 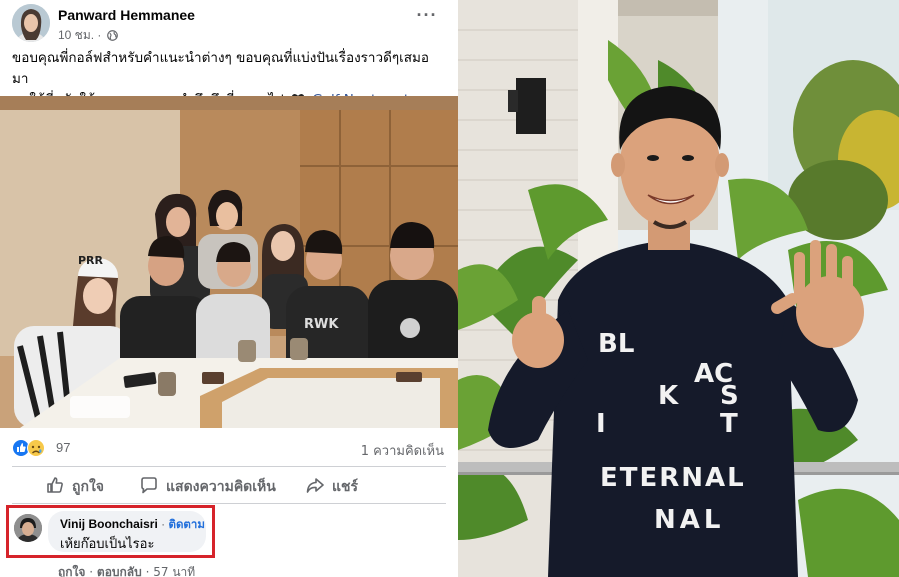 What do you see at coordinates (21, 448) in the screenshot?
I see `like-icon` at bounding box center [21, 448].